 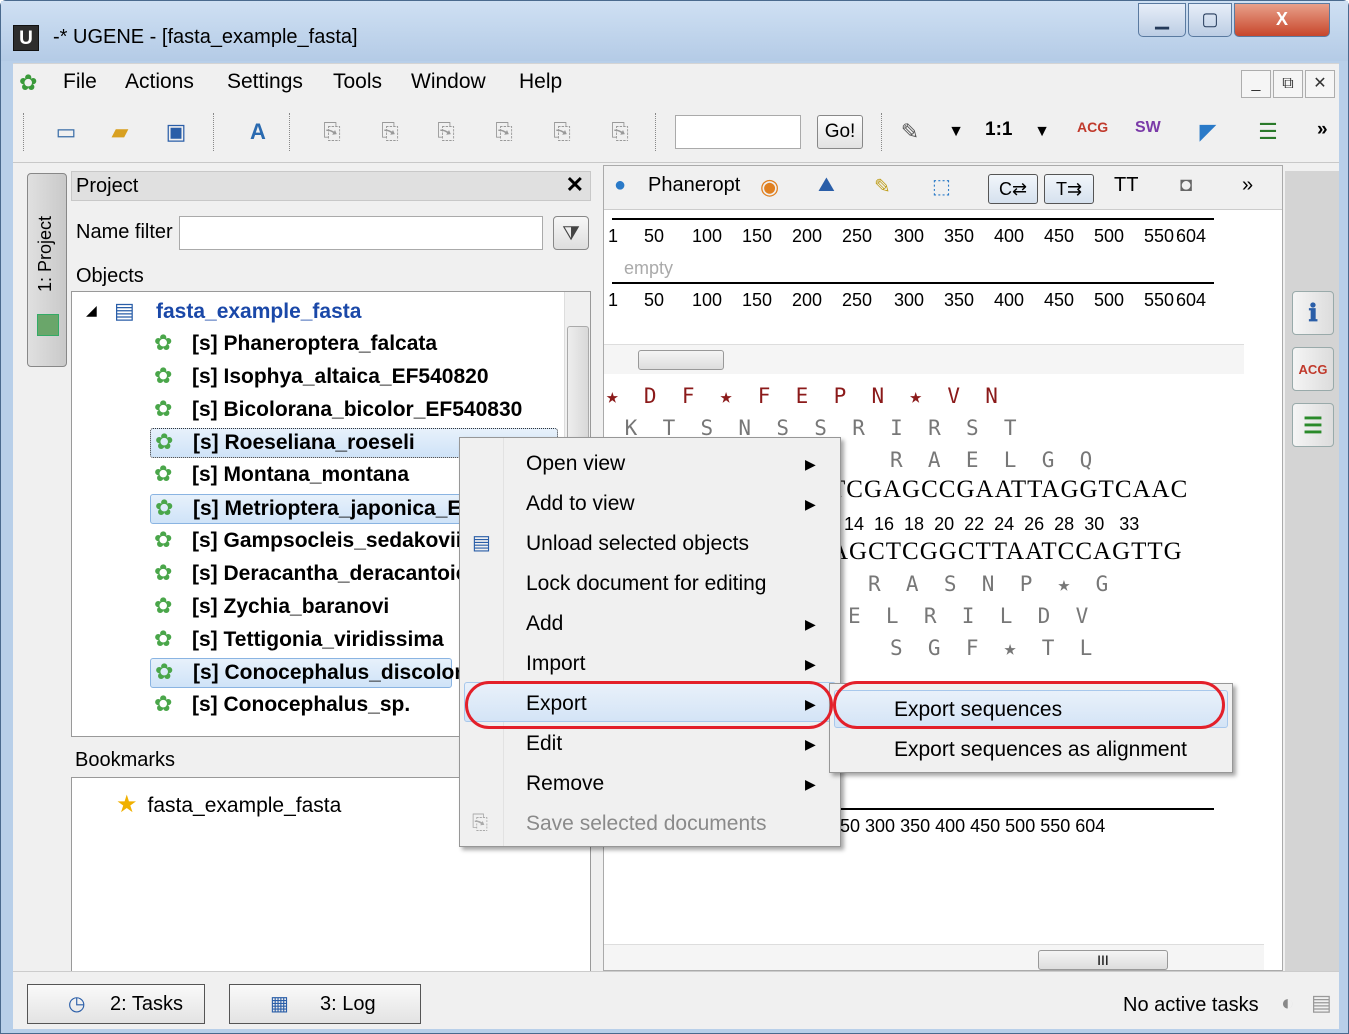 What do you see at coordinates (320, 575) in the screenshot?
I see `tree-item: ✿ [s] Deracantha_deracantoic` at bounding box center [320, 575].